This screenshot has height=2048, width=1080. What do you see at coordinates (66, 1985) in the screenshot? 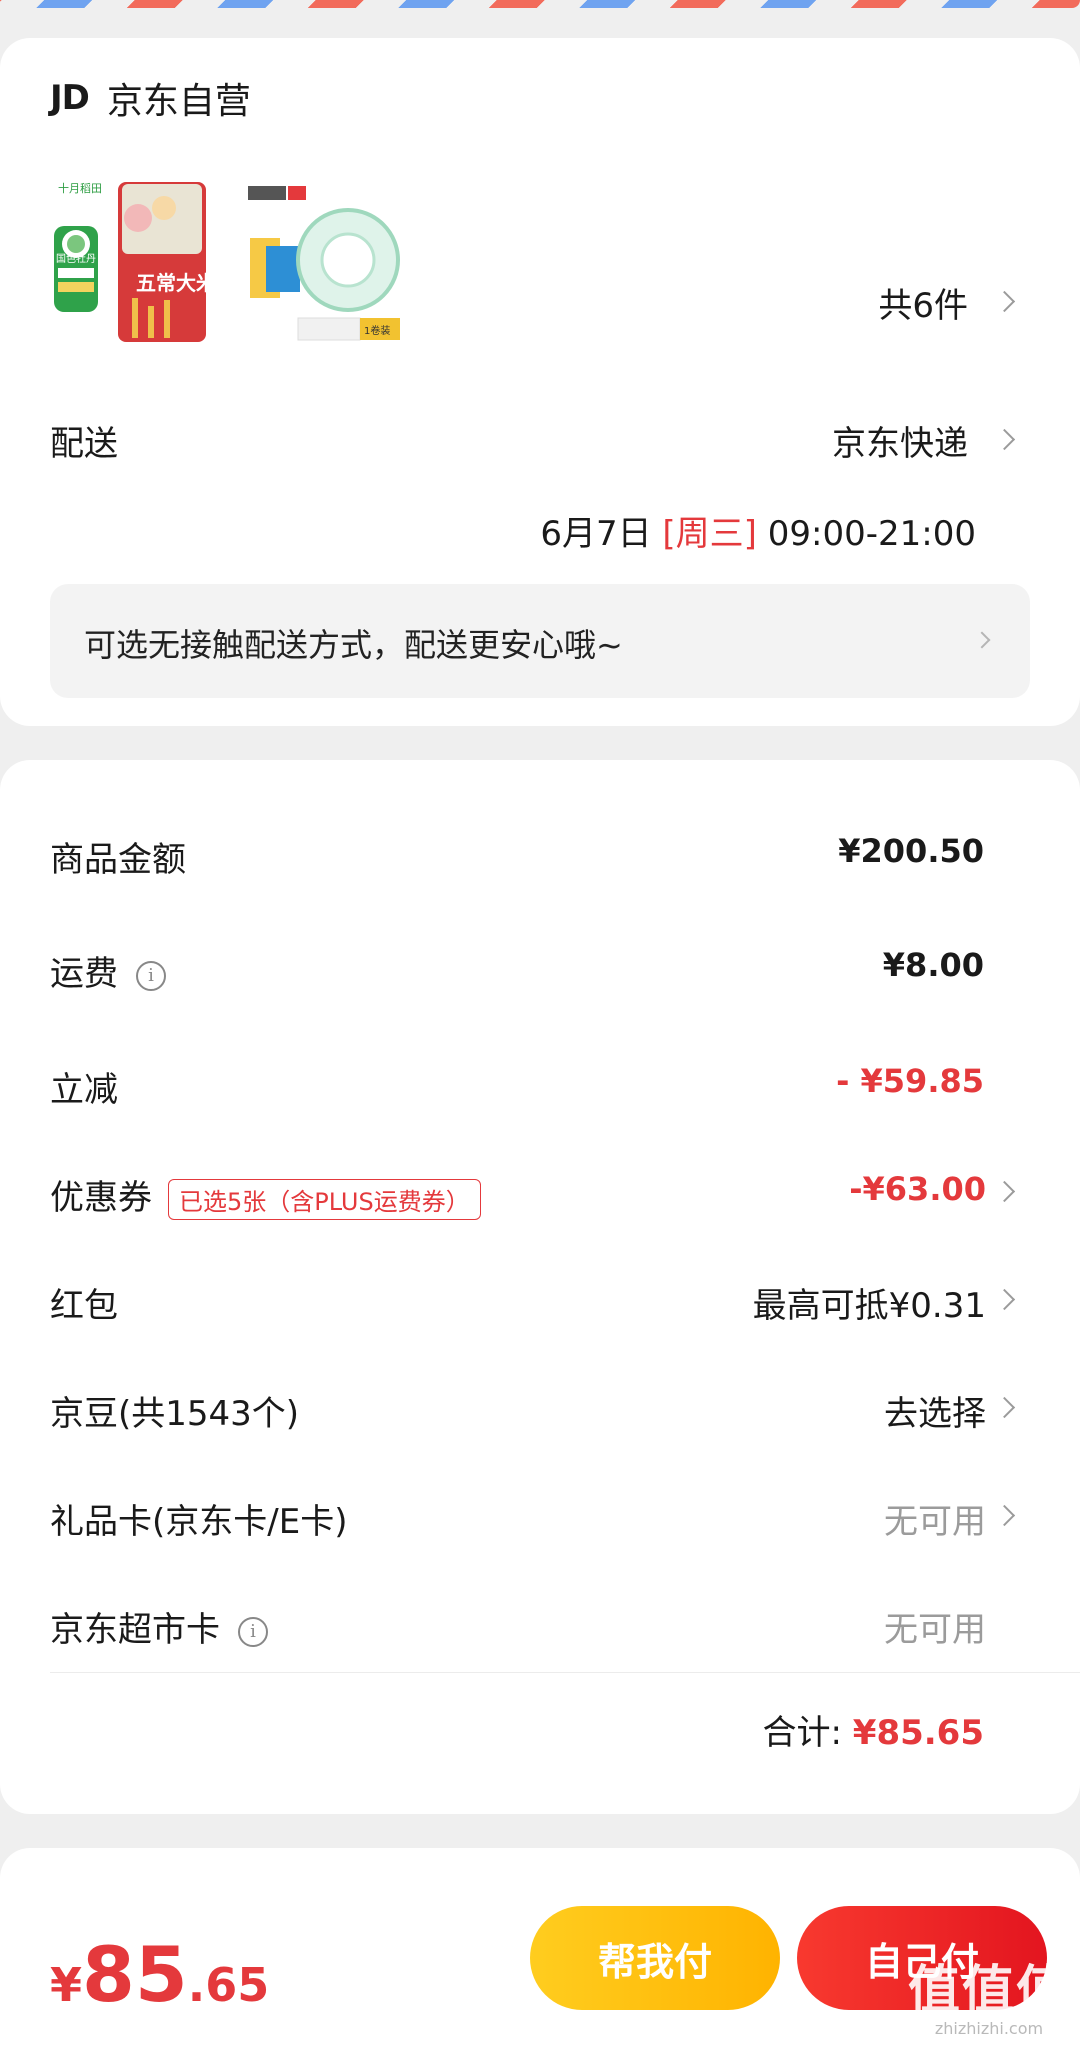
I see `currency-symbol: ¥` at bounding box center [66, 1985].